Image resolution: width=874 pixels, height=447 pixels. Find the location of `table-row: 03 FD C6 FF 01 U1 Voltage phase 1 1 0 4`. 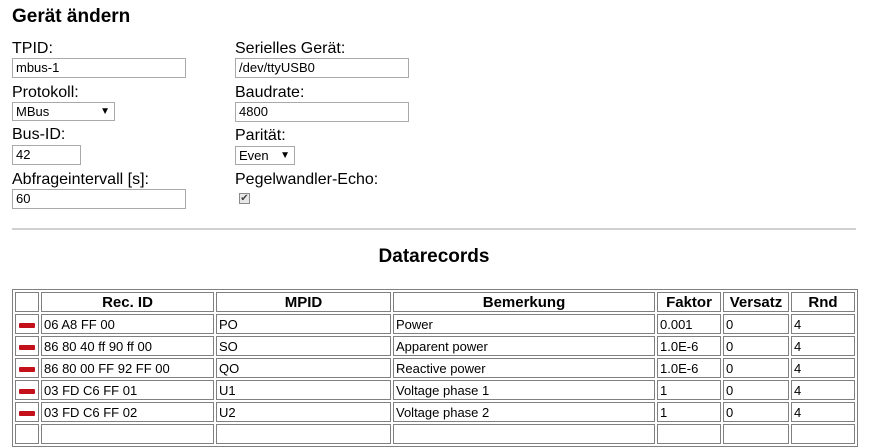

table-row: 03 FD C6 FF 01 U1 Voltage phase 1 1 0 4 is located at coordinates (435, 390).